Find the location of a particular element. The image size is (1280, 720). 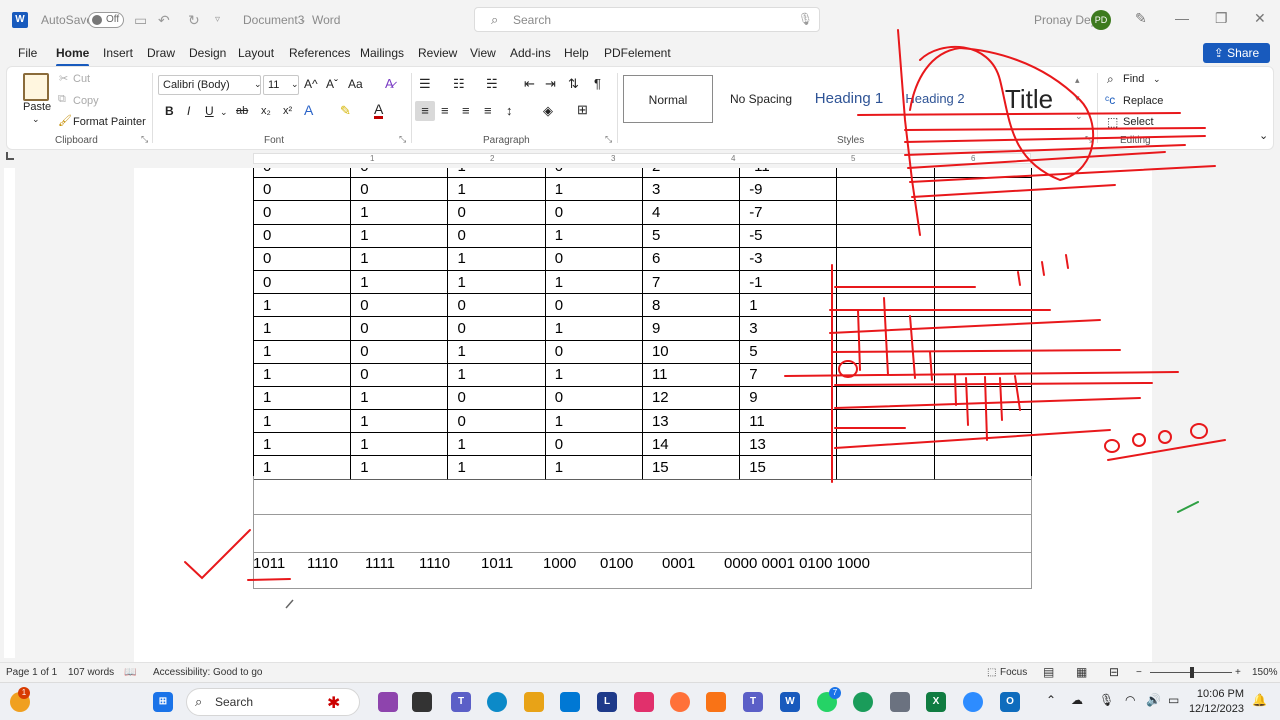

tab-add-ins: Add-ins is located at coordinates (530, 53).